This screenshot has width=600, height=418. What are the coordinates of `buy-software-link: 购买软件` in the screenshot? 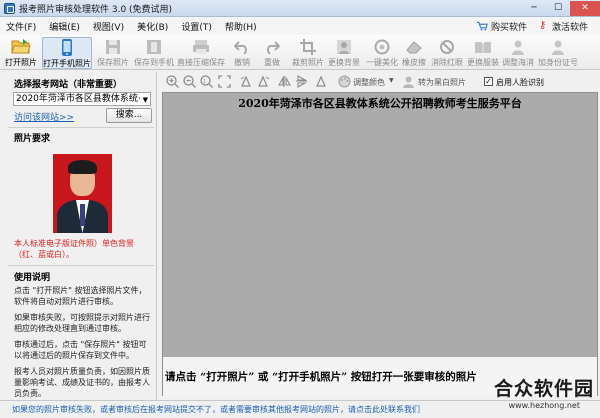 It's located at (501, 26).